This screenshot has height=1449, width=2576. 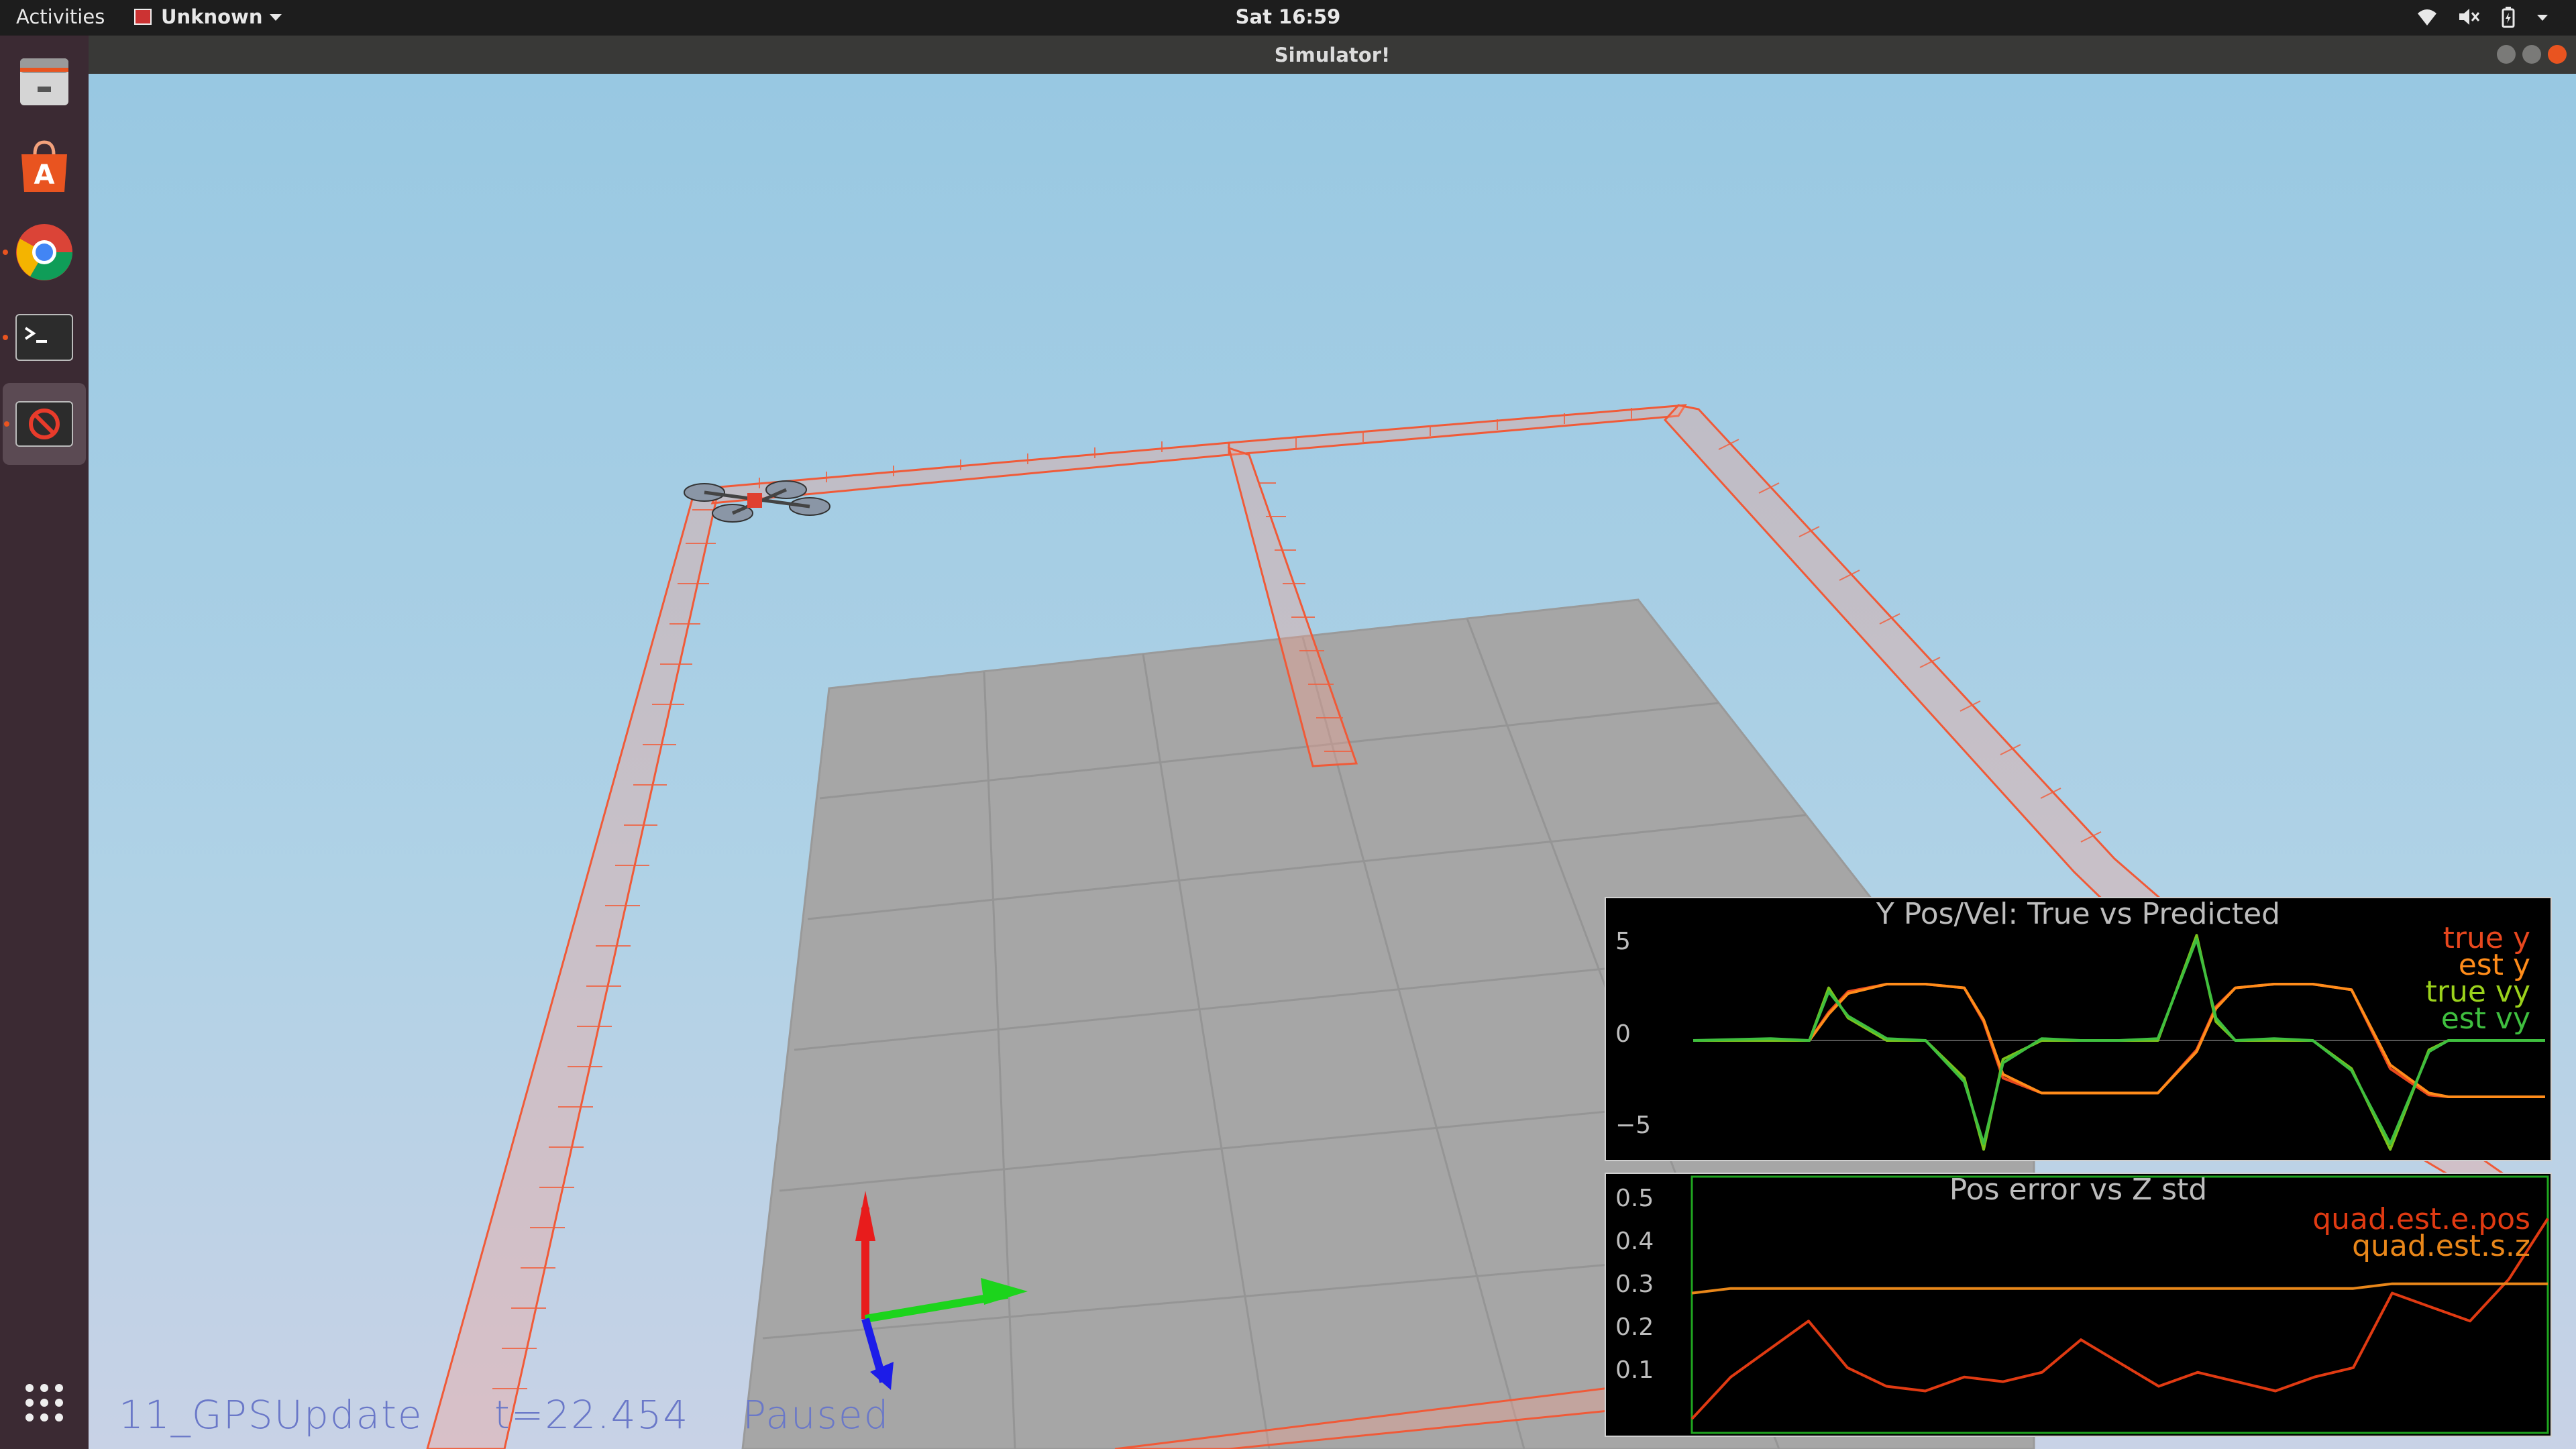 What do you see at coordinates (592, 1415) in the screenshot?
I see `sim-time-label: t=22.454` at bounding box center [592, 1415].